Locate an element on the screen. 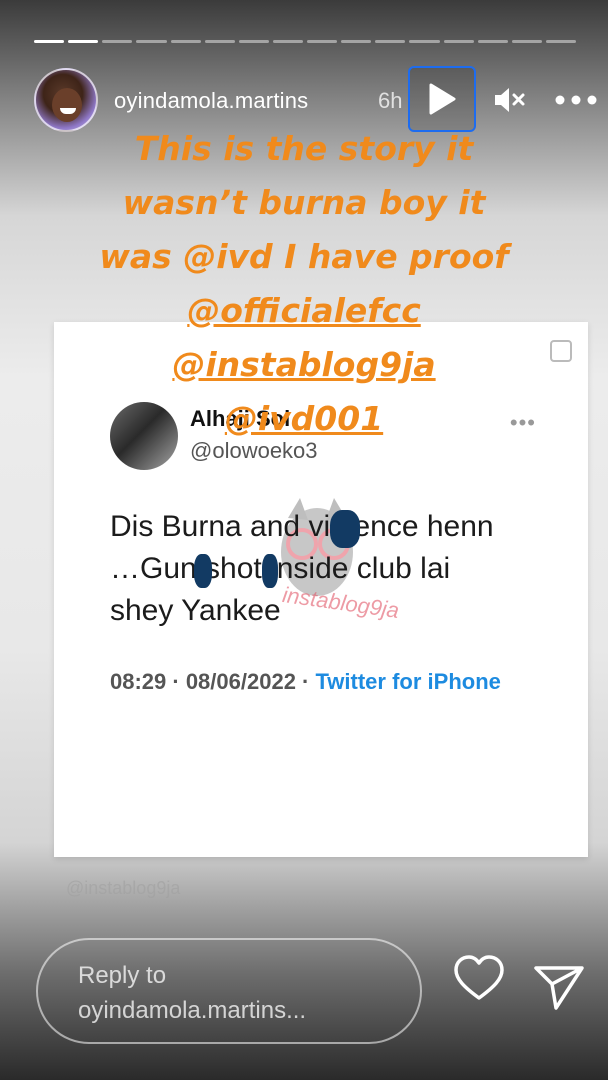  heart-icon is located at coordinates (479, 977).